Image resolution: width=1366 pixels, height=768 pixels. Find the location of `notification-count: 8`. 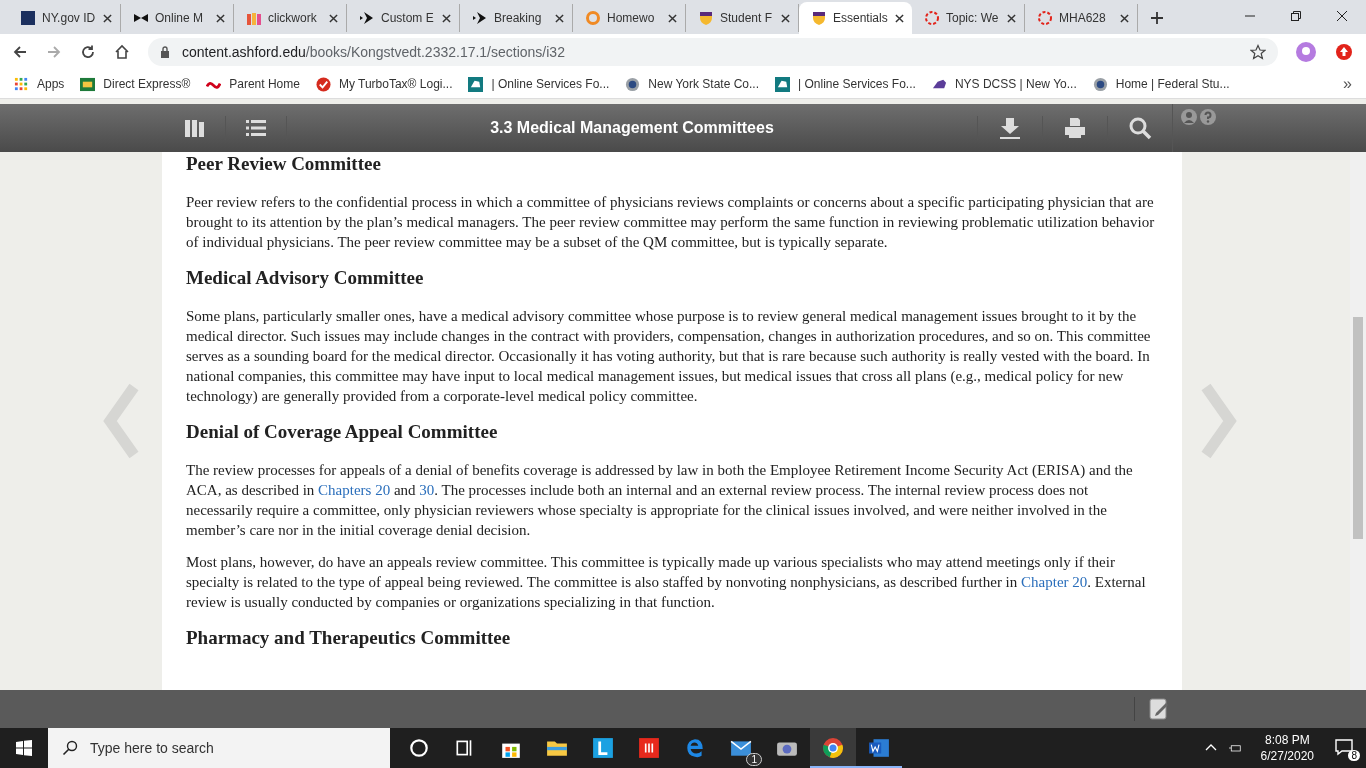

notification-count: 8 is located at coordinates (1354, 755).